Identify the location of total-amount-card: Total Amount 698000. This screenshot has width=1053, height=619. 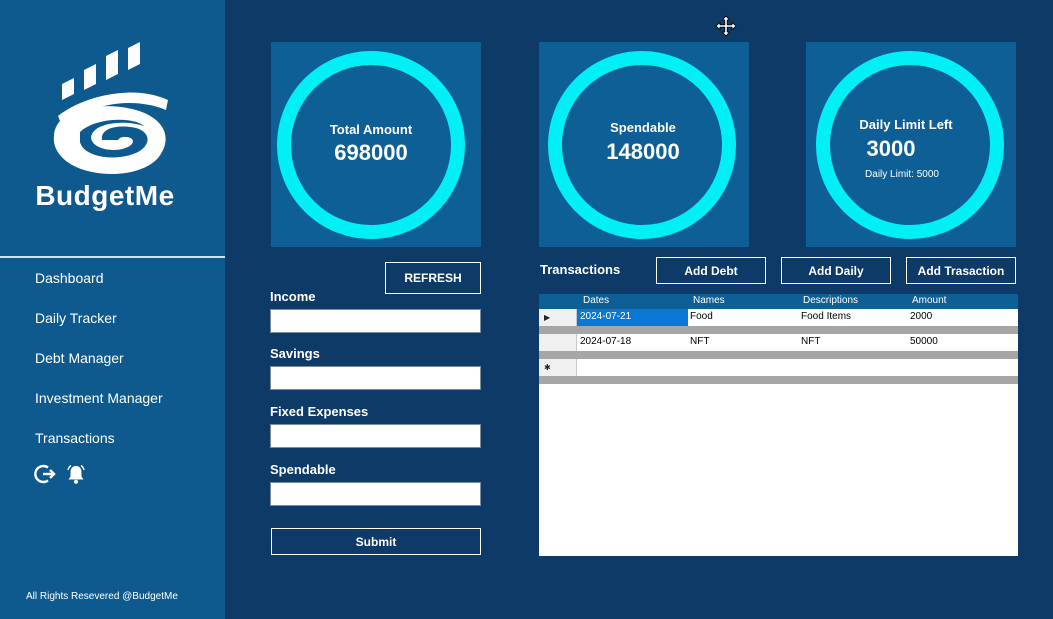
(376, 144).